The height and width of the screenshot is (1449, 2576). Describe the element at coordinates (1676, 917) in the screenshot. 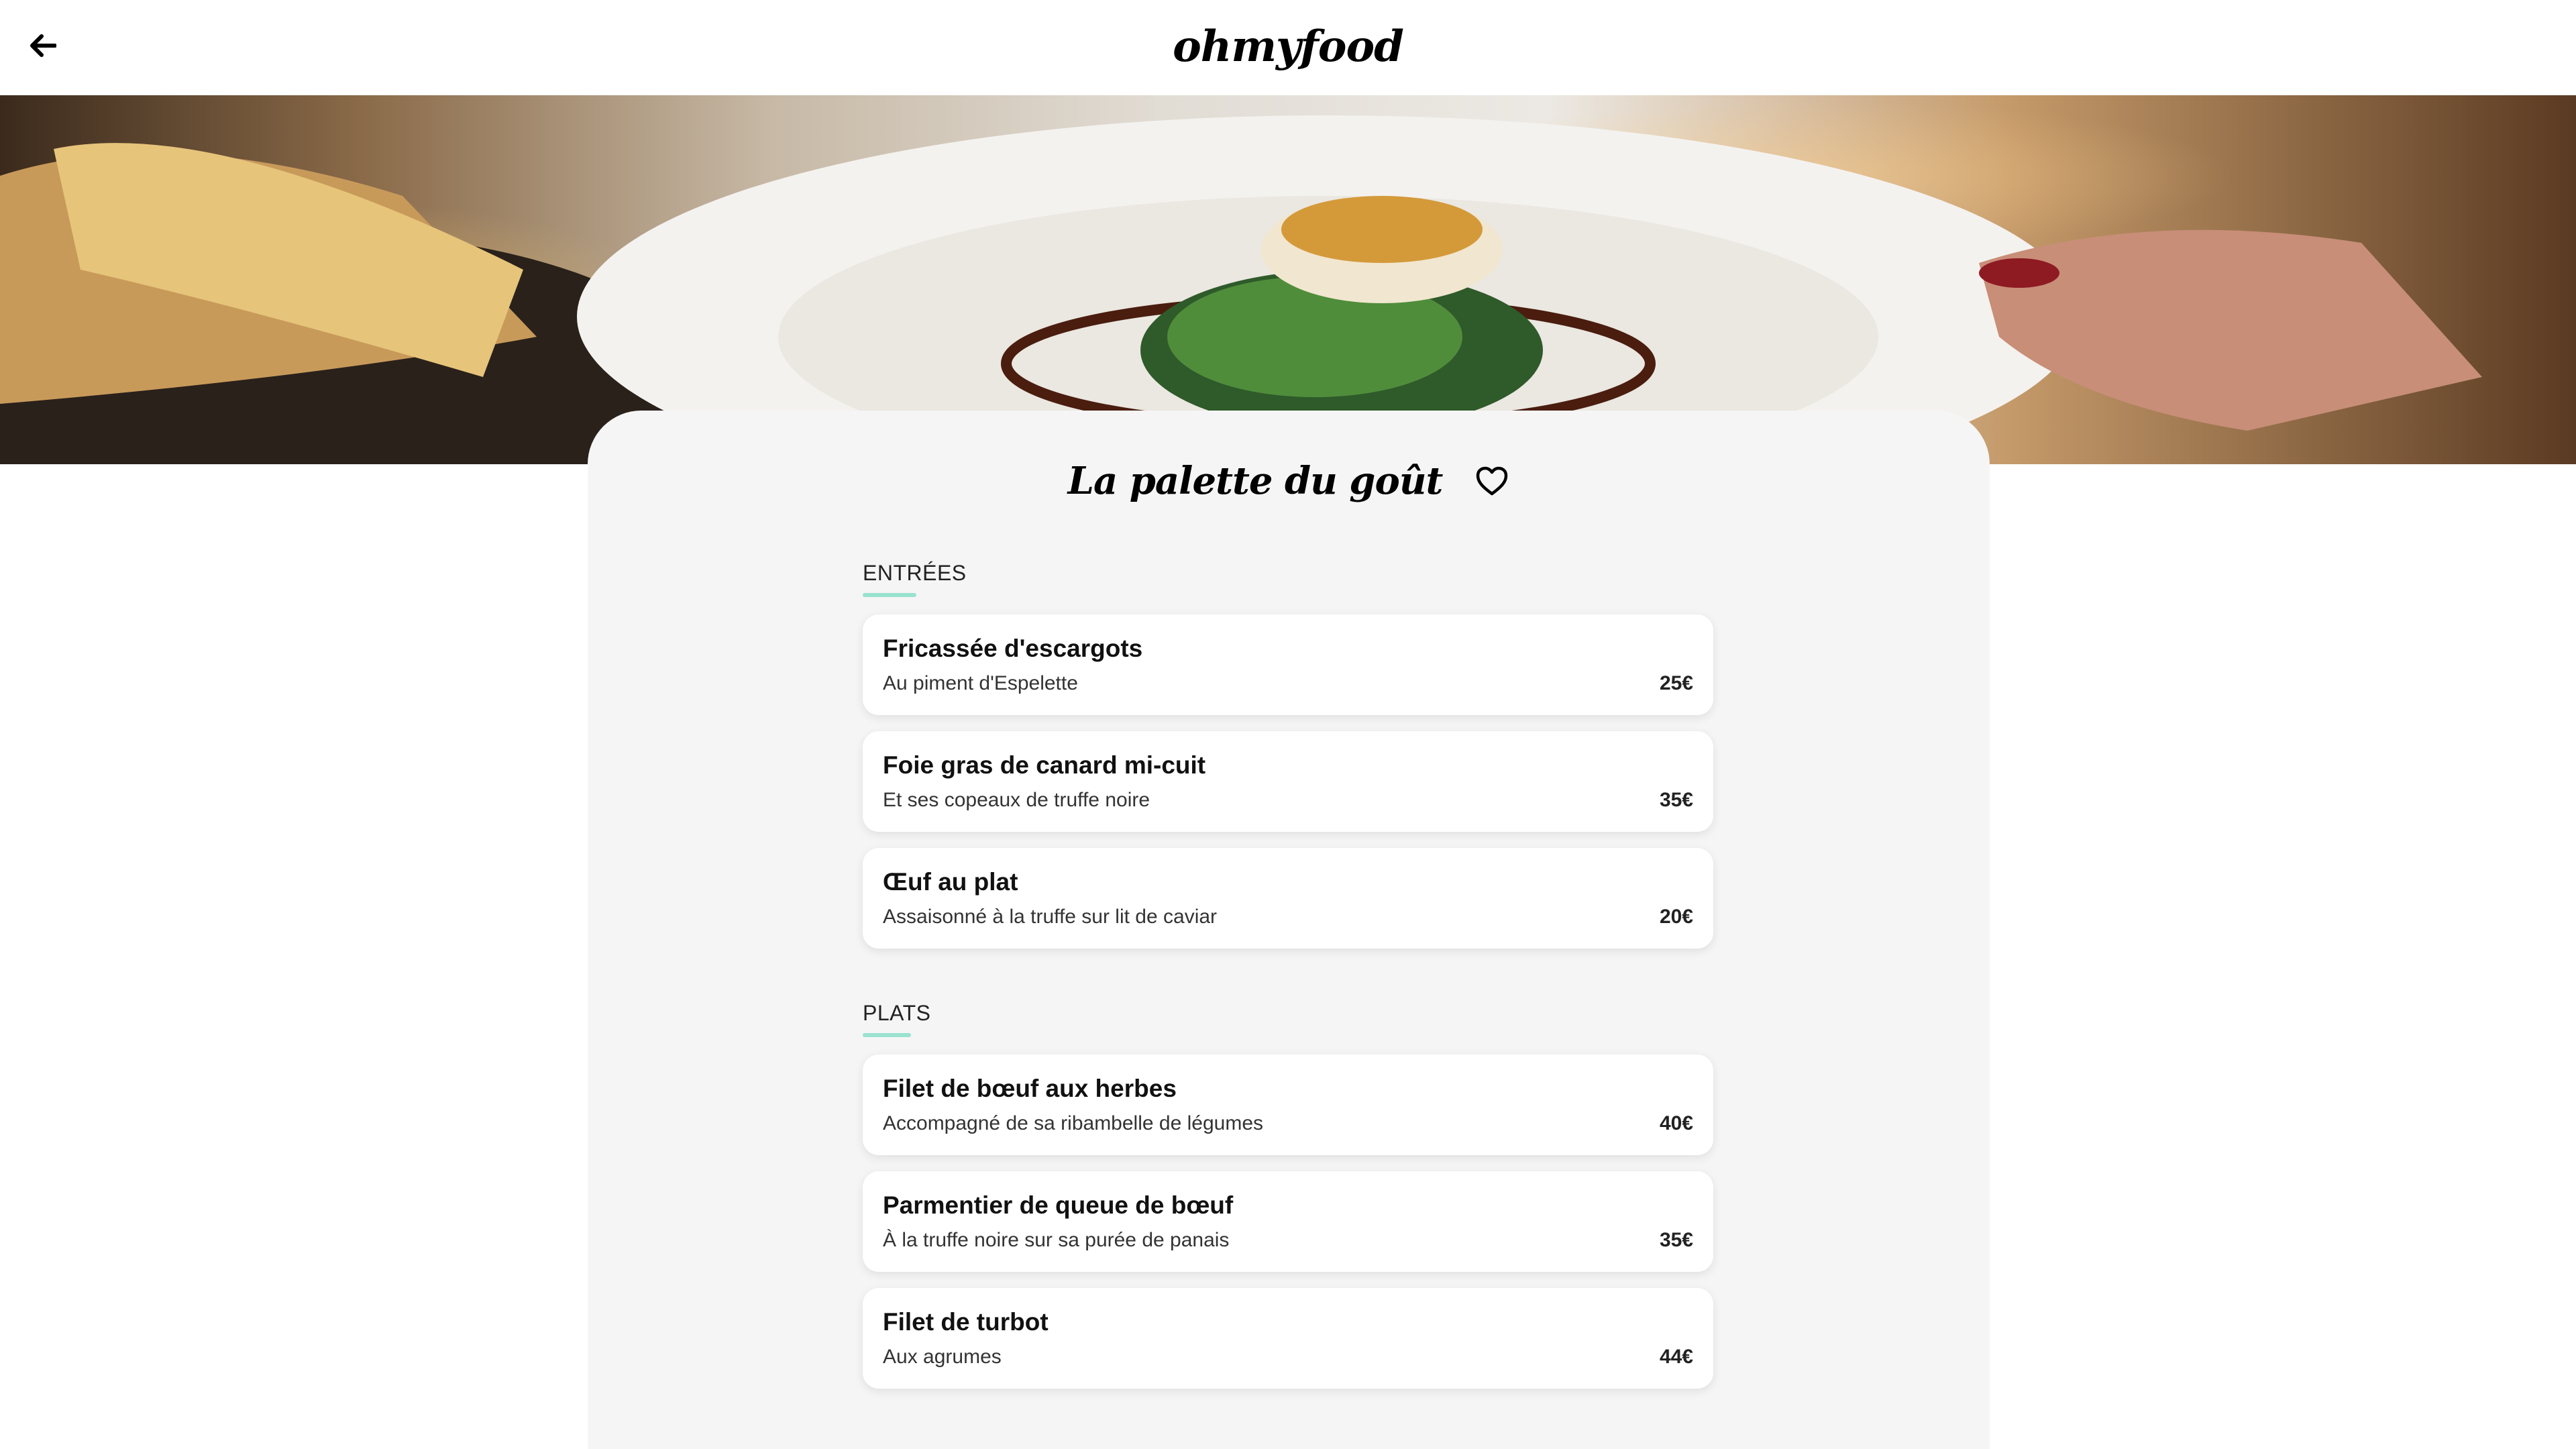

I see `menu-item-price: 20€` at that location.